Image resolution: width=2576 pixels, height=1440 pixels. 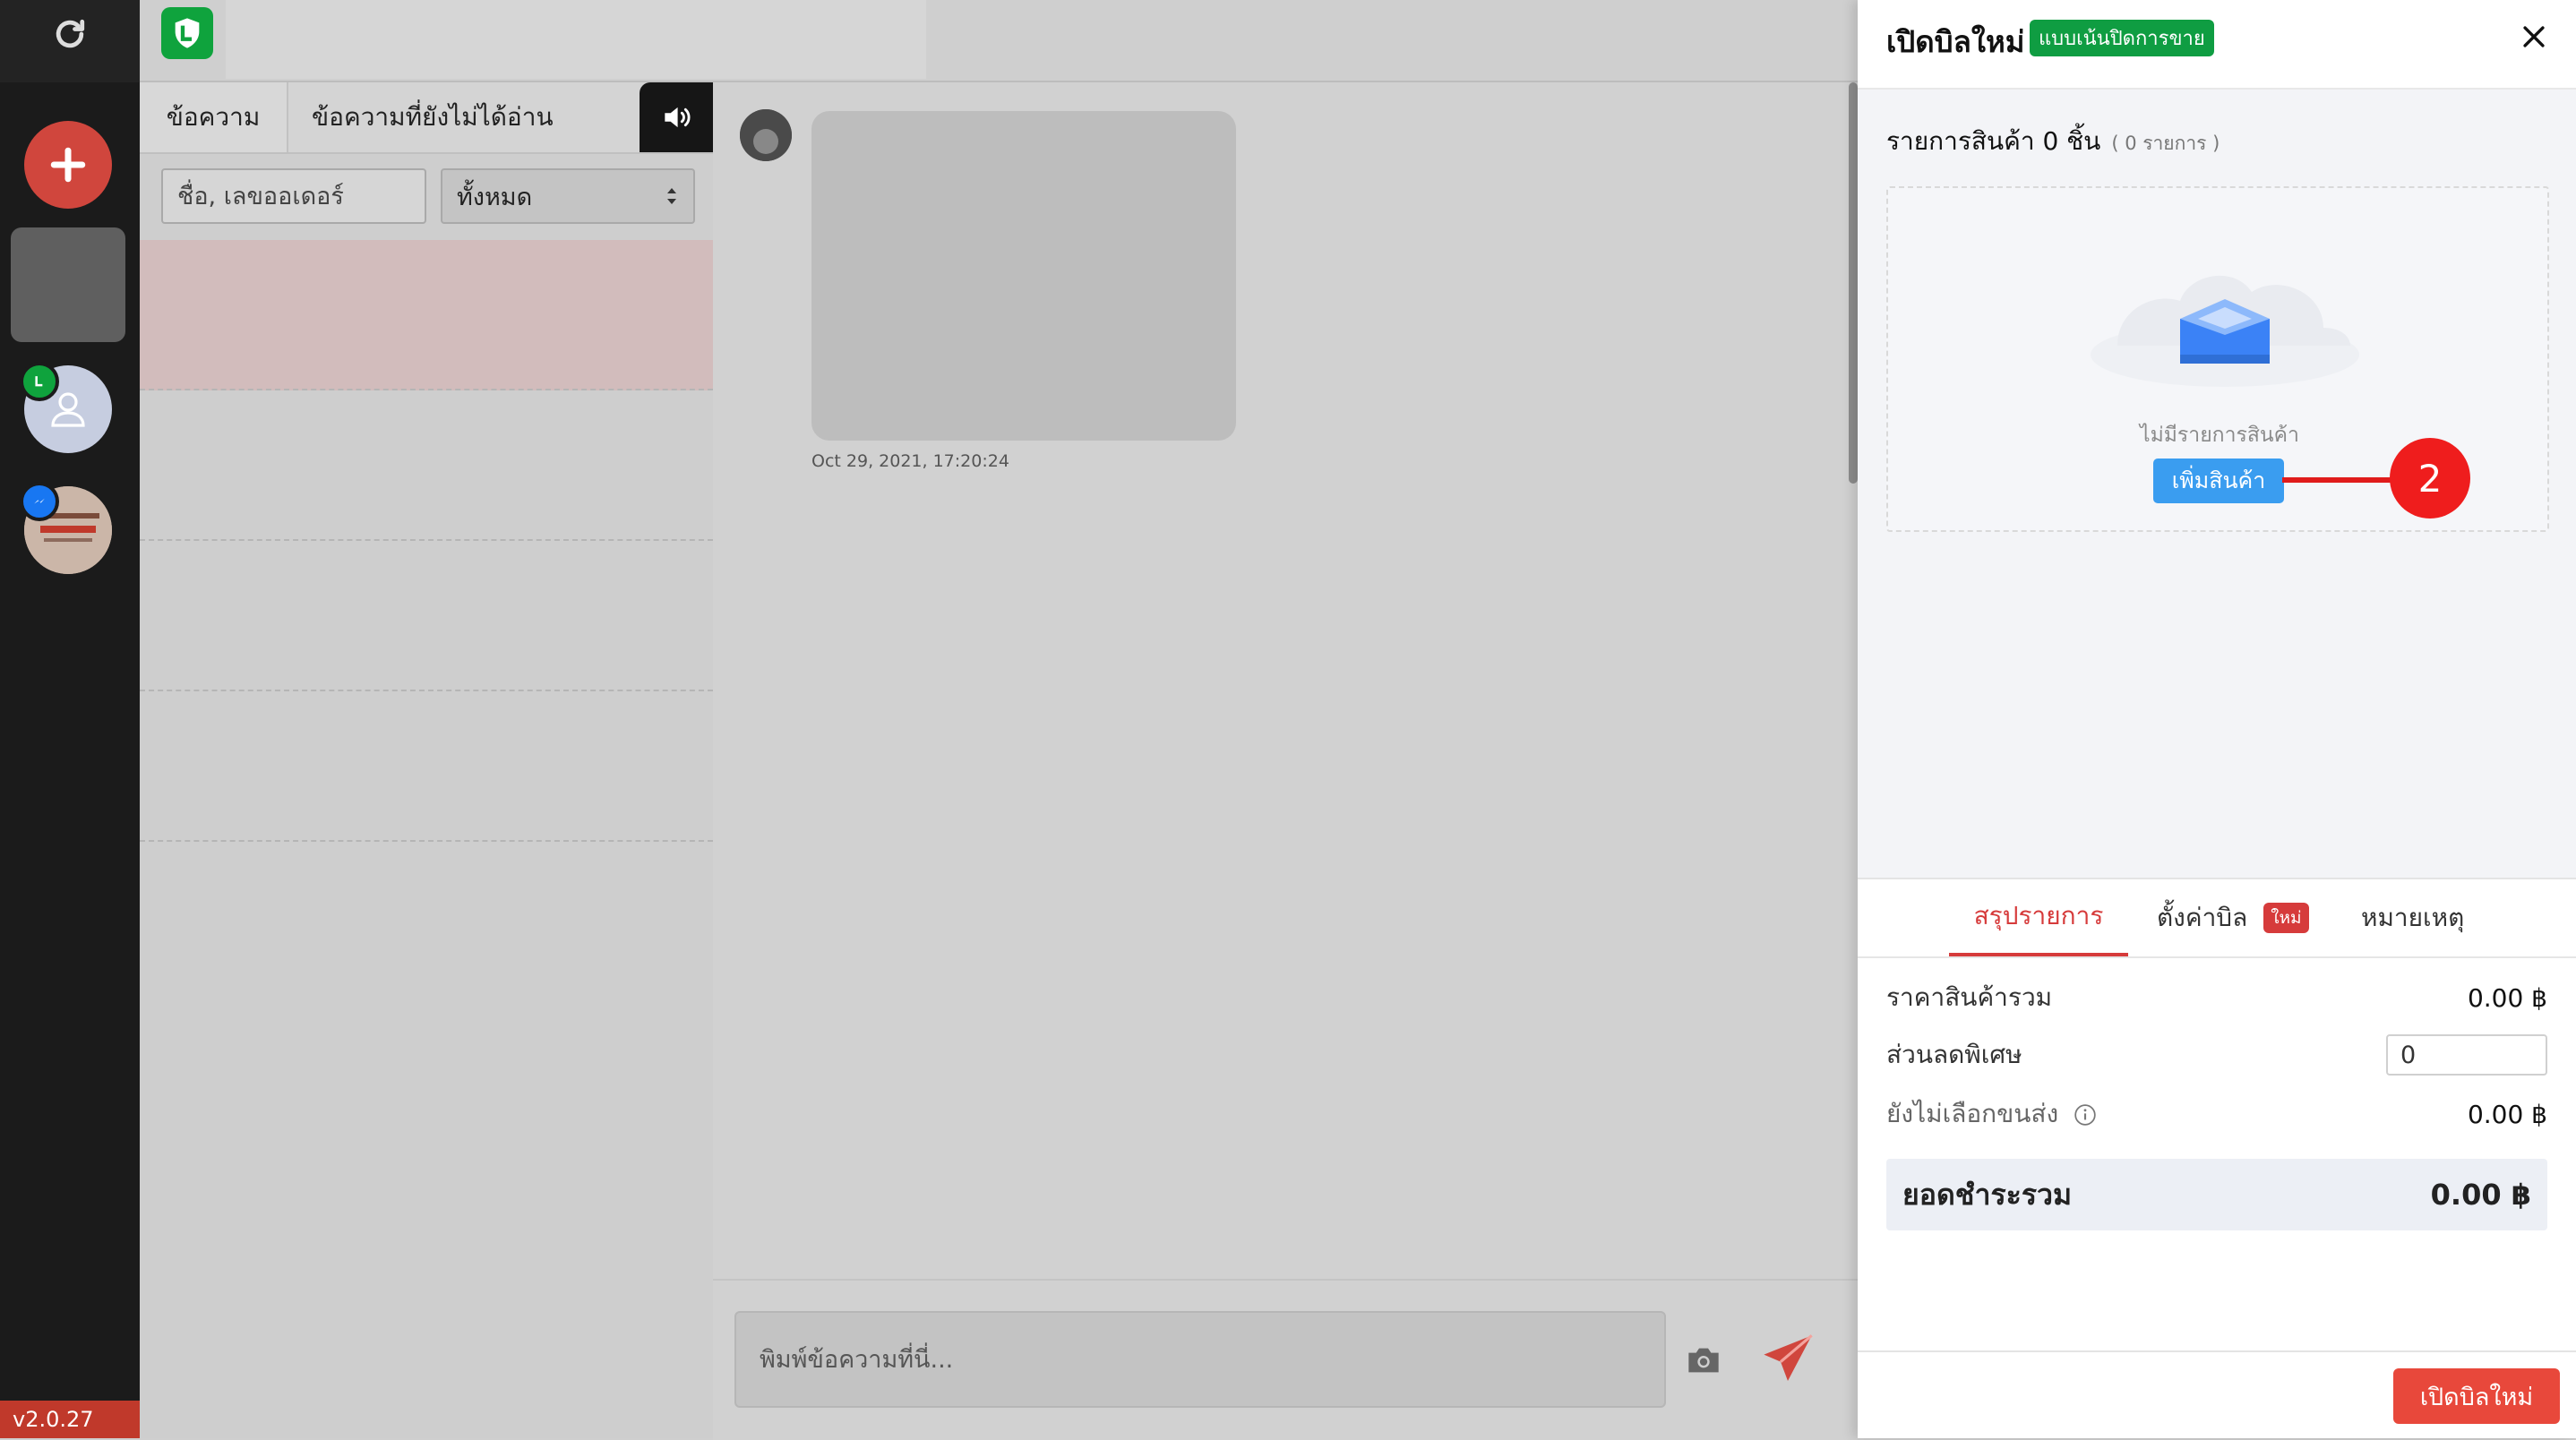 I want to click on items-heading: รายการสินค้า 0 ชิ้น ( 0 รายการ ), so click(x=2053, y=141).